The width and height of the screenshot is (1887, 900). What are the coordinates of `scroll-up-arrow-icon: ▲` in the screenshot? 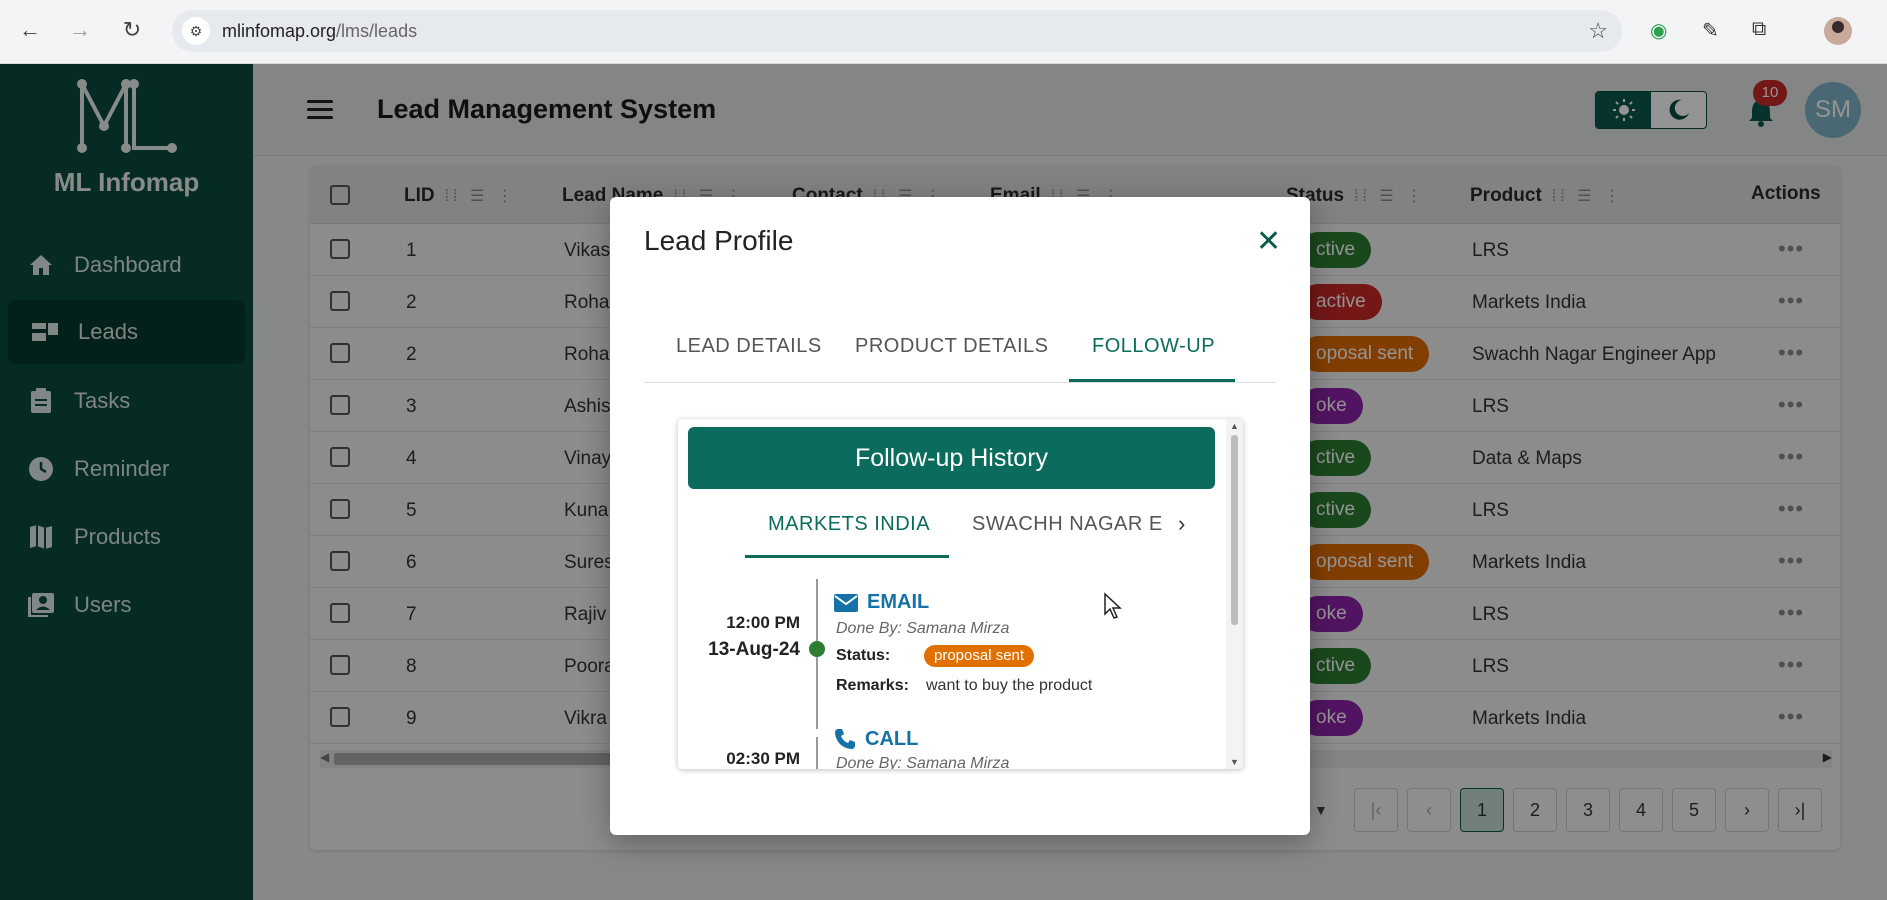 It's located at (1234, 426).